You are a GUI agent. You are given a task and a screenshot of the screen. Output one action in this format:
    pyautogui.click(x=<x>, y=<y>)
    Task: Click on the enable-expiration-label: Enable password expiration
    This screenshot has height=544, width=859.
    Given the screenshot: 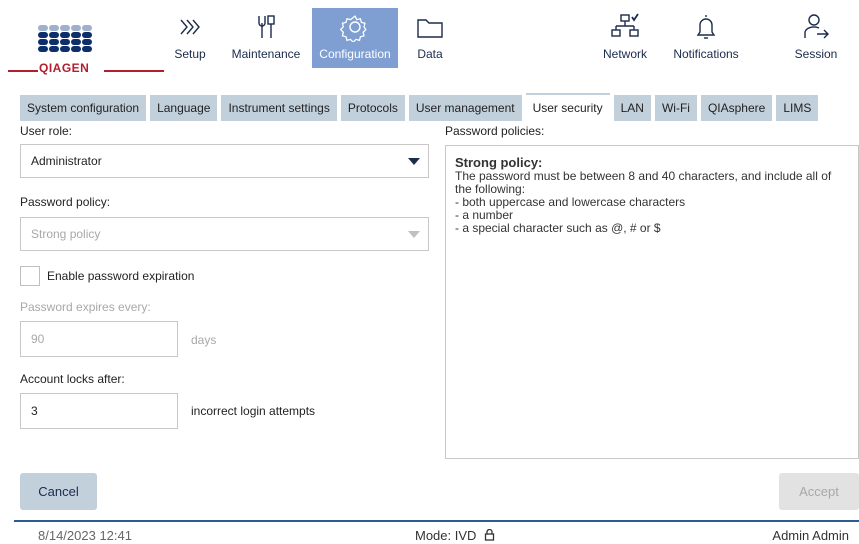 What is the action you would take?
    pyautogui.click(x=121, y=276)
    